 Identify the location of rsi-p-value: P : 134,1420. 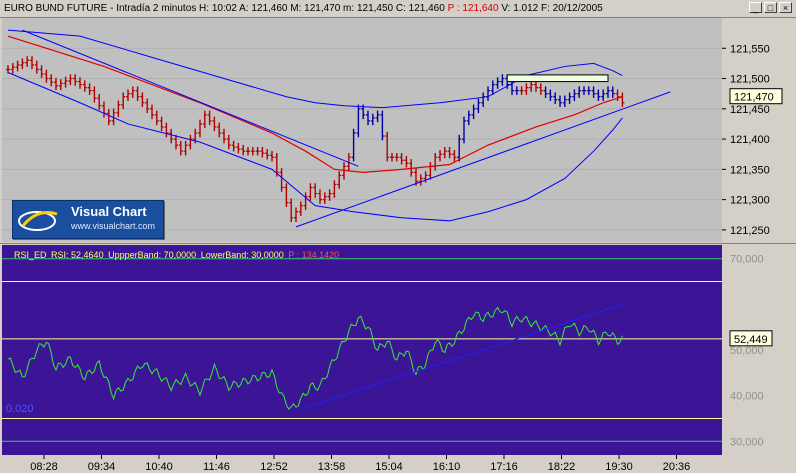
(314, 255).